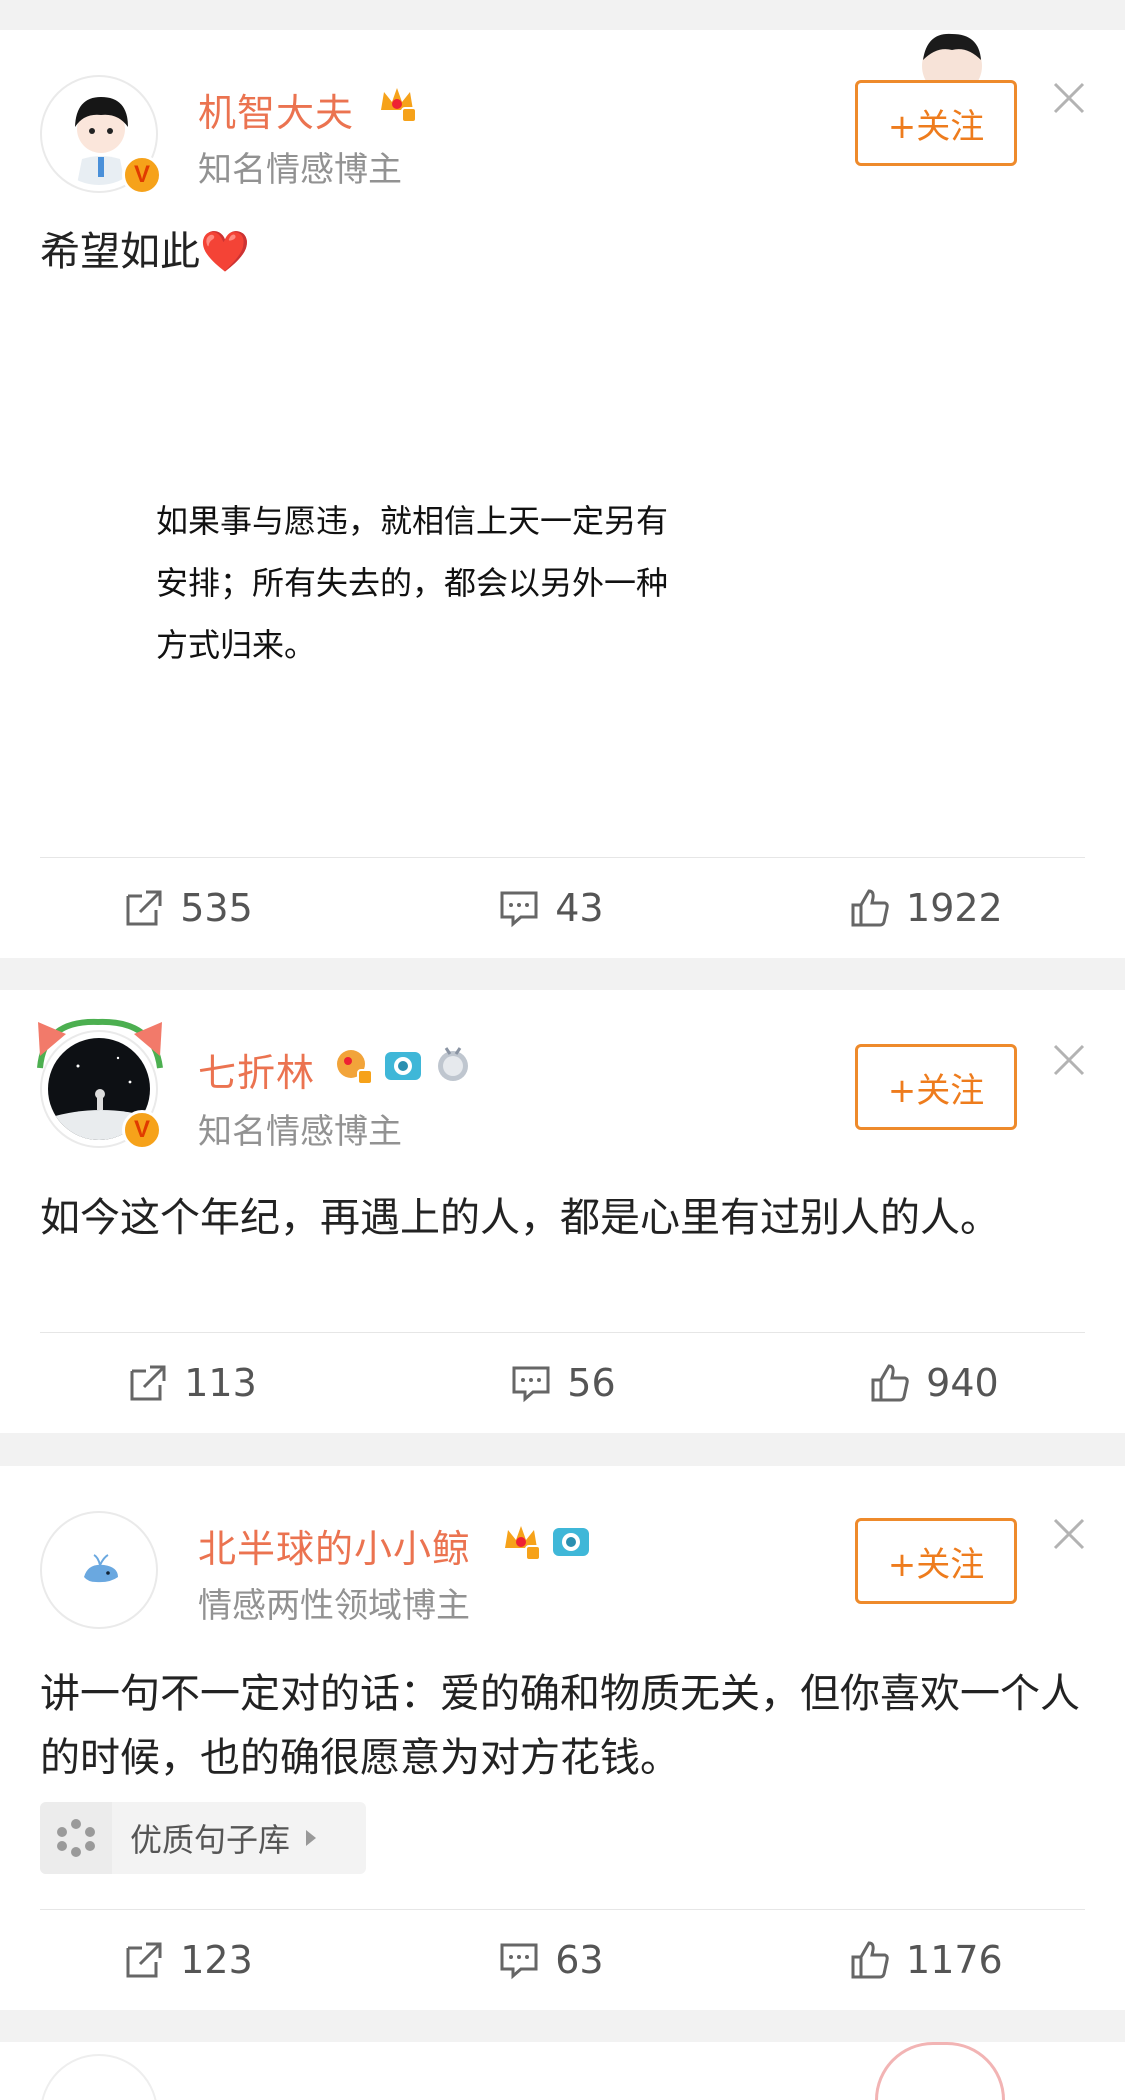  I want to click on post-text: 希望如此❤️, so click(145, 252).